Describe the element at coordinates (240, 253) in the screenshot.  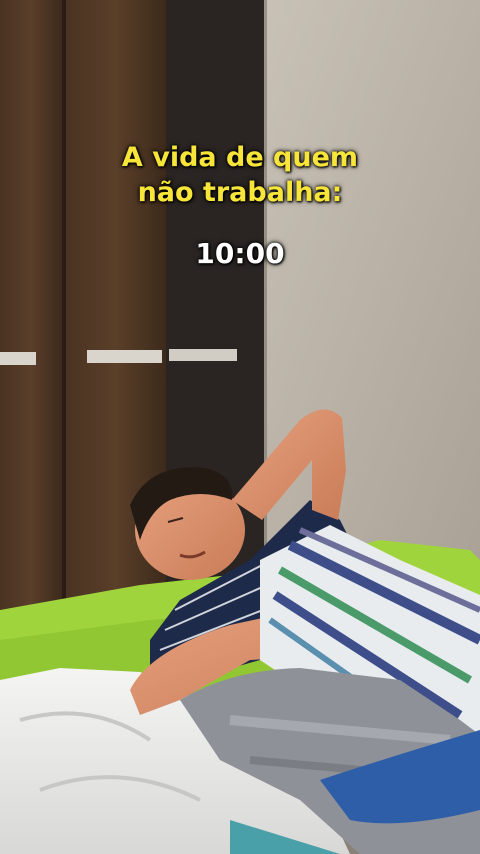
I see `caption-time: 10:00` at that location.